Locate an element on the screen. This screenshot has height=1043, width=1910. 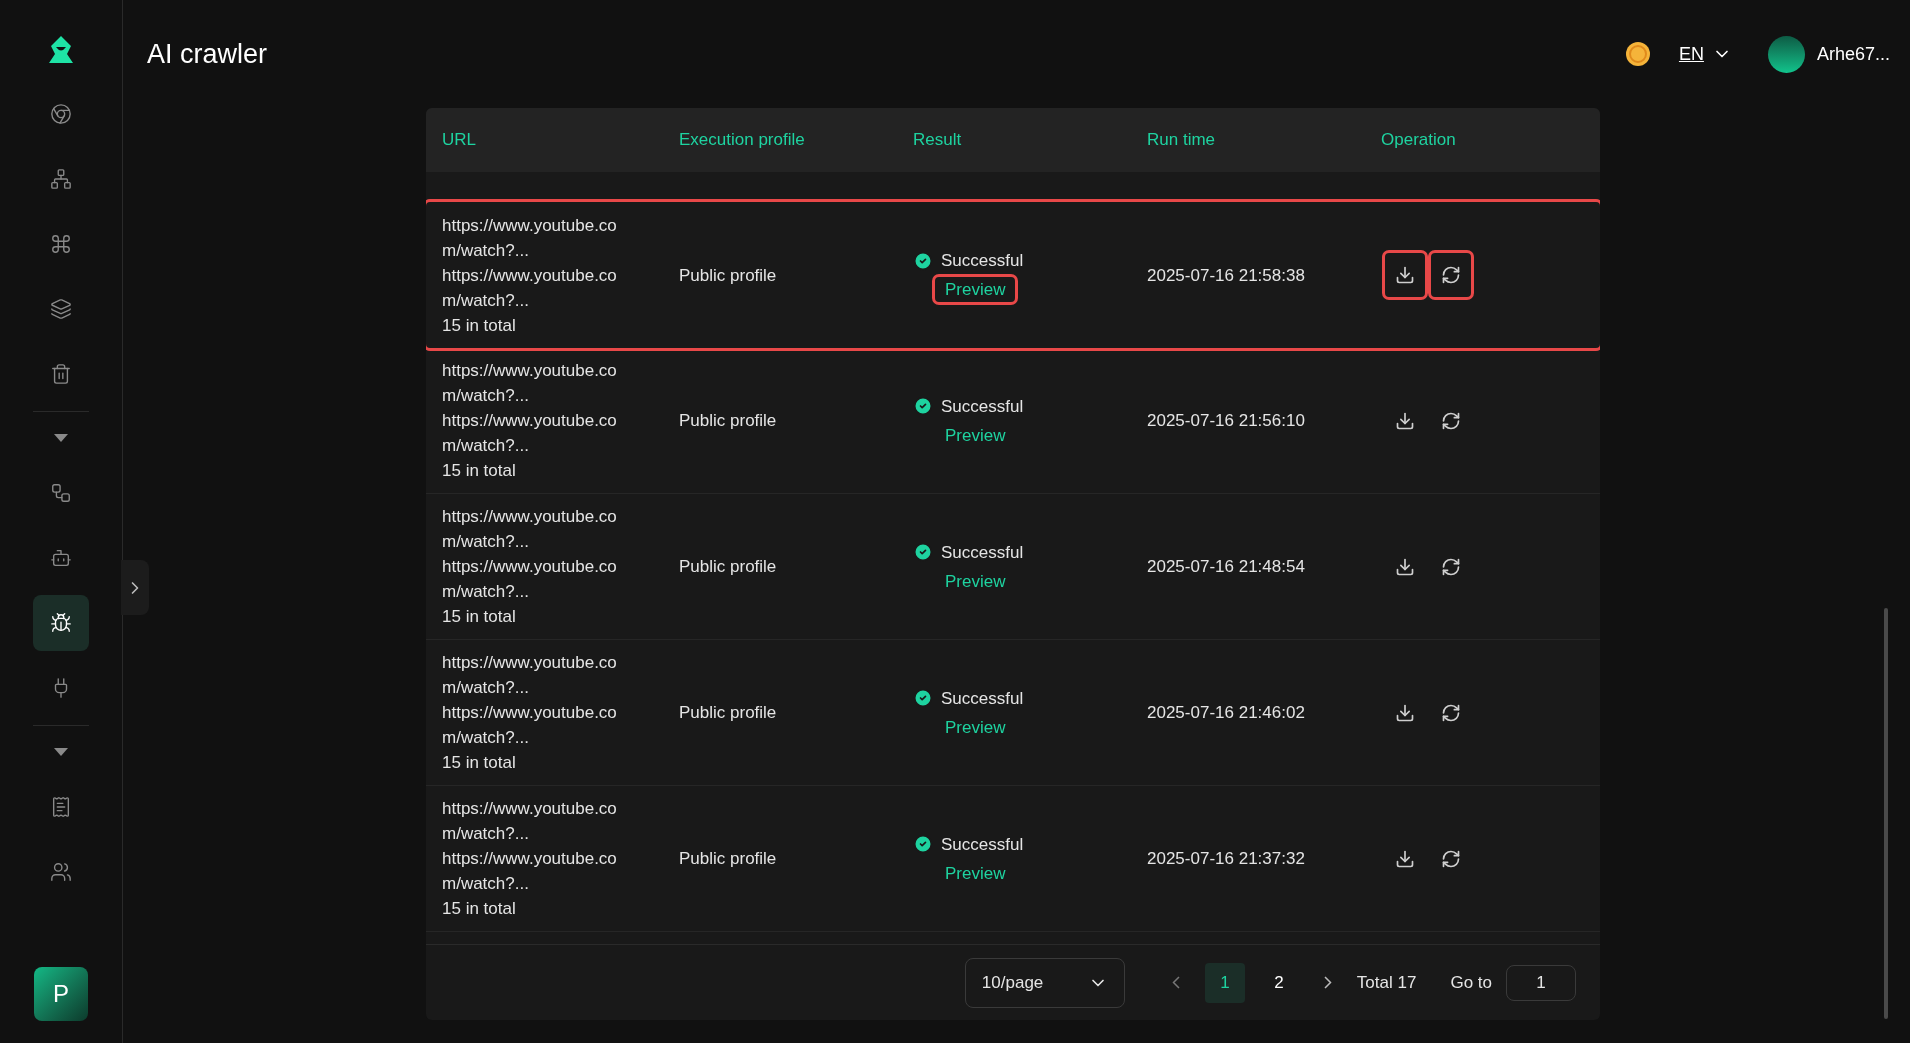
browser-icon is located at coordinates (61, 114).